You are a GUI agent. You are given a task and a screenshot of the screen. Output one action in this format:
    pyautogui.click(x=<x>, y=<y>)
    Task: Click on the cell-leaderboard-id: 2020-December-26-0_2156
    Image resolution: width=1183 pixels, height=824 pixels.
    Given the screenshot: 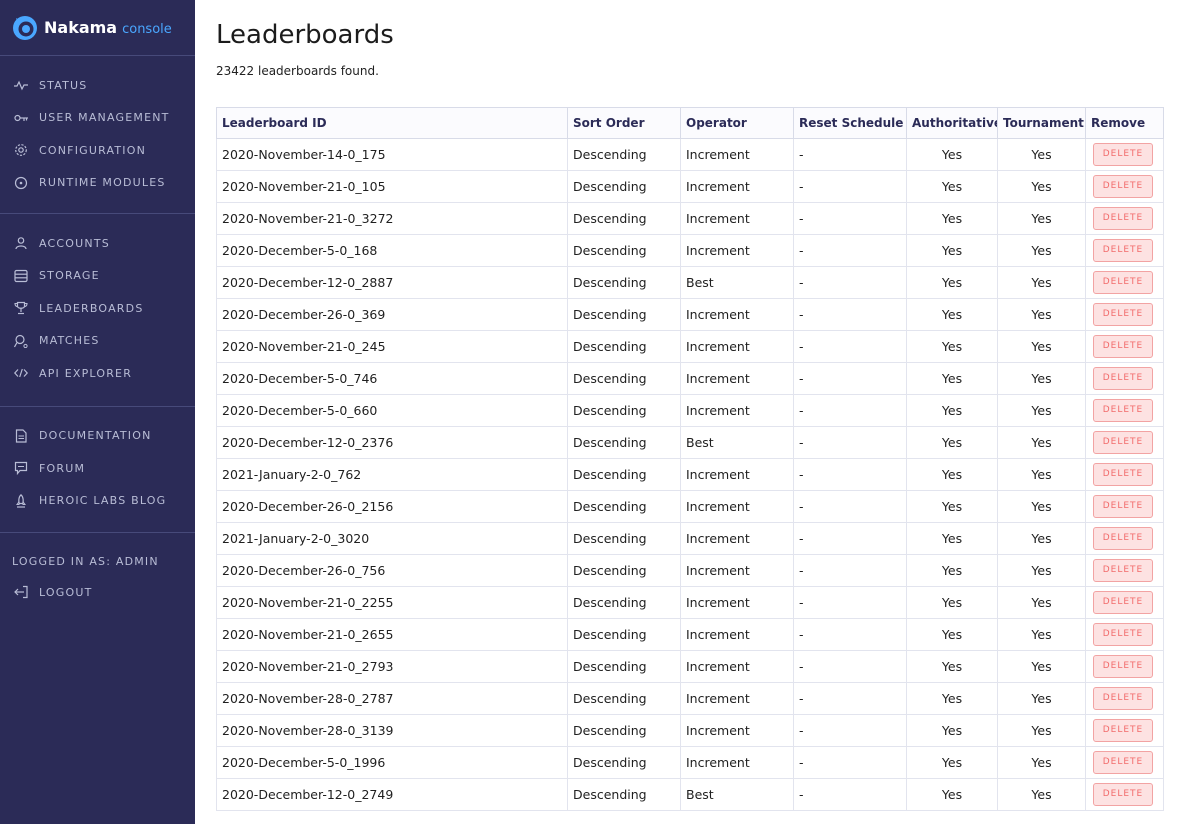 What is the action you would take?
    pyautogui.click(x=392, y=506)
    